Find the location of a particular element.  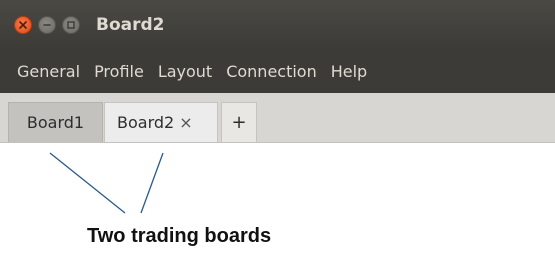

annotation-line-board1 is located at coordinates (87, 183).